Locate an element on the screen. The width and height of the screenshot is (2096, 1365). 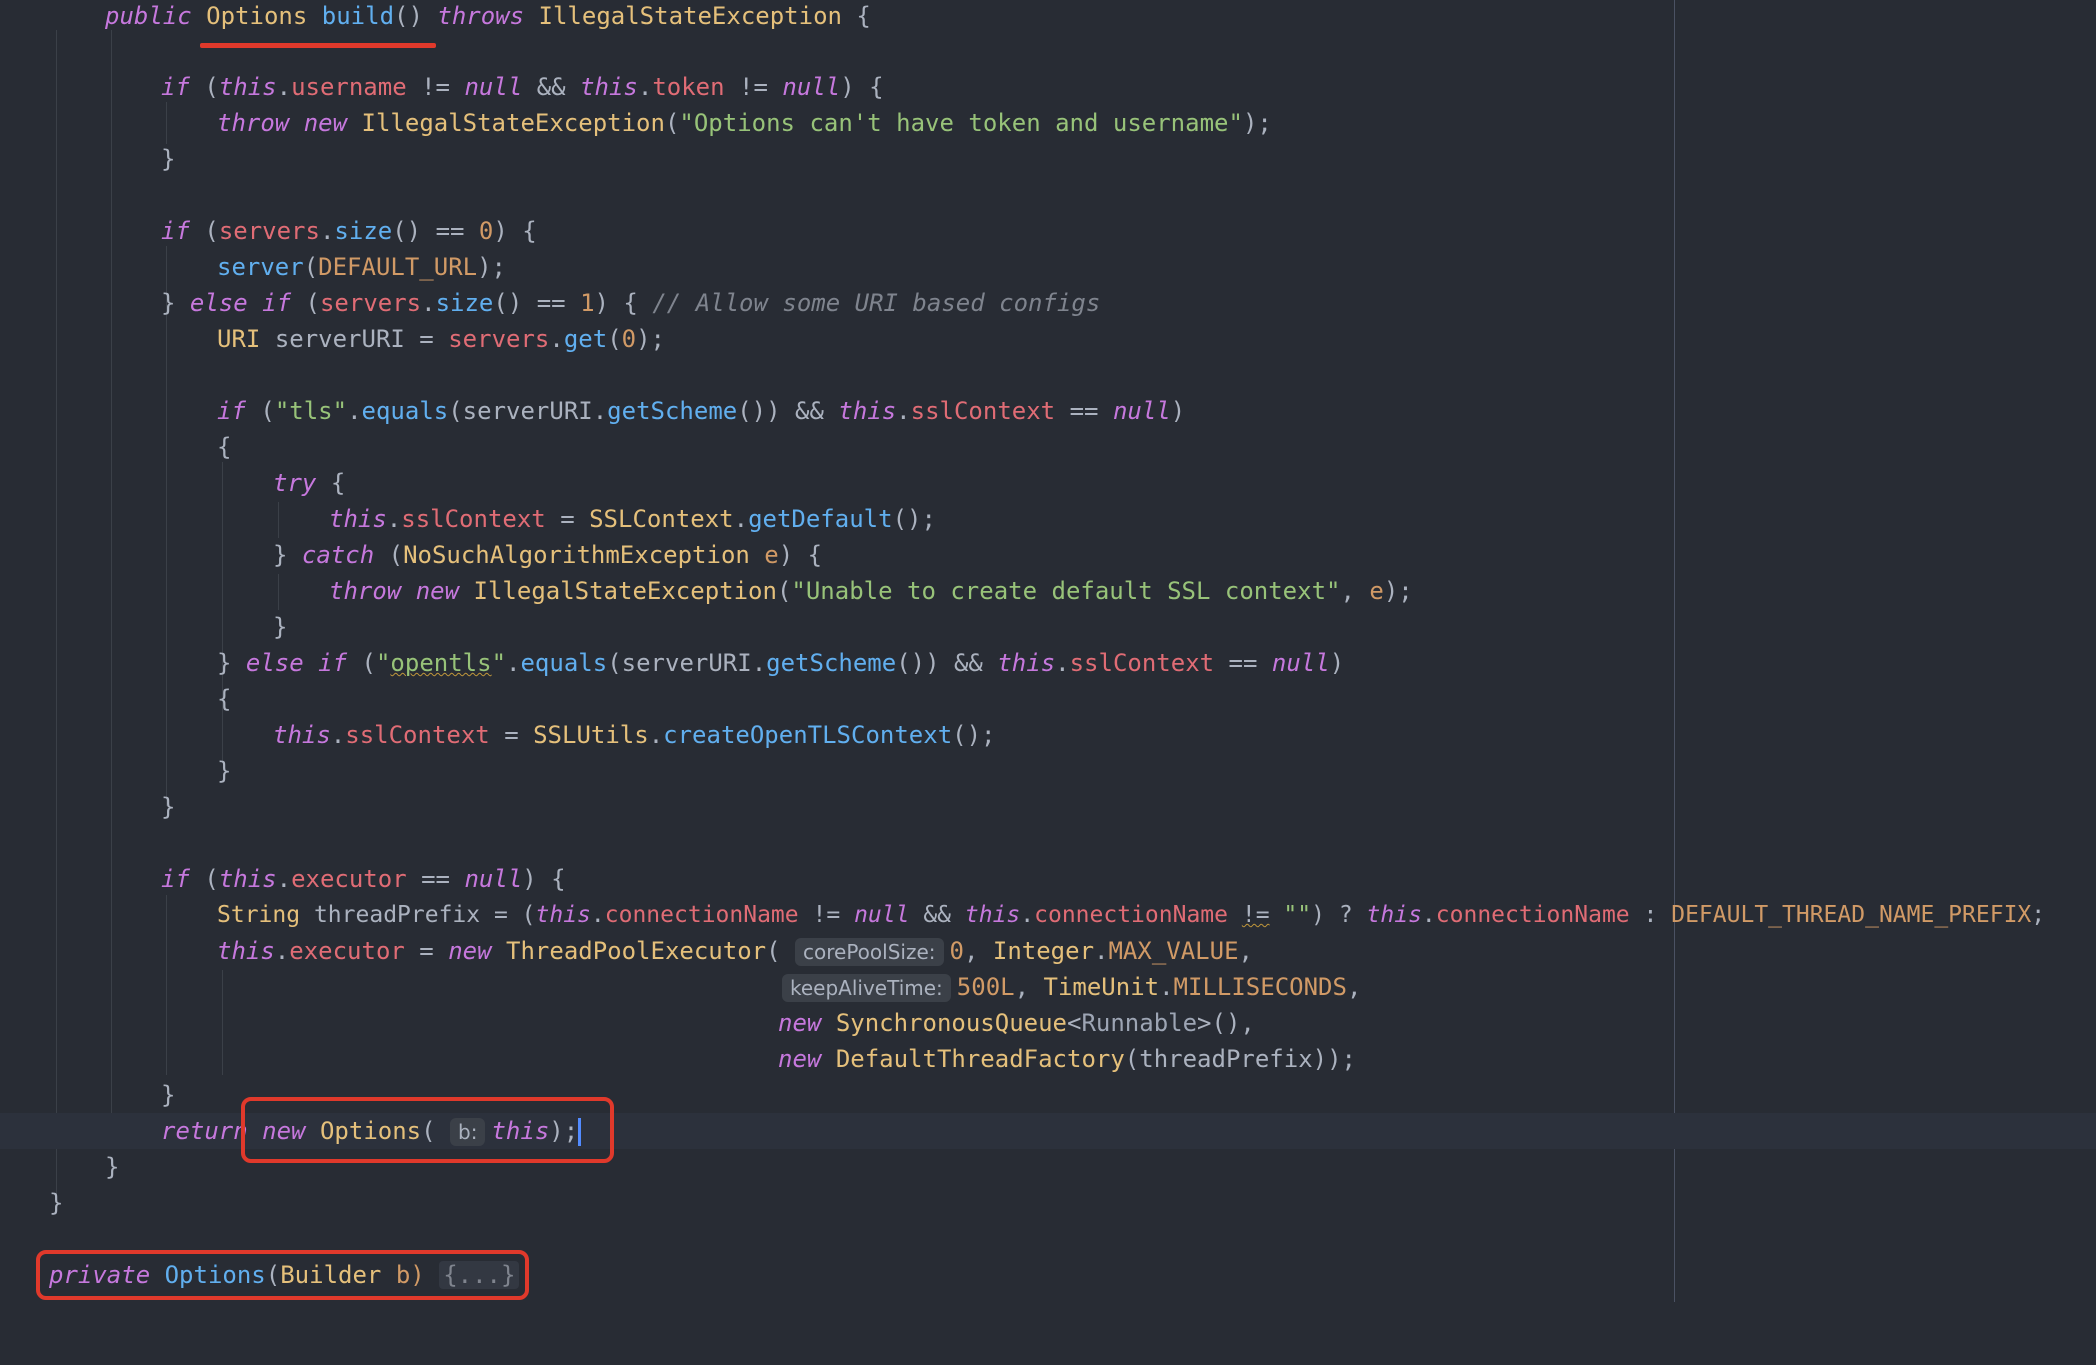
generic-type: Runnable is located at coordinates (1139, 1023).